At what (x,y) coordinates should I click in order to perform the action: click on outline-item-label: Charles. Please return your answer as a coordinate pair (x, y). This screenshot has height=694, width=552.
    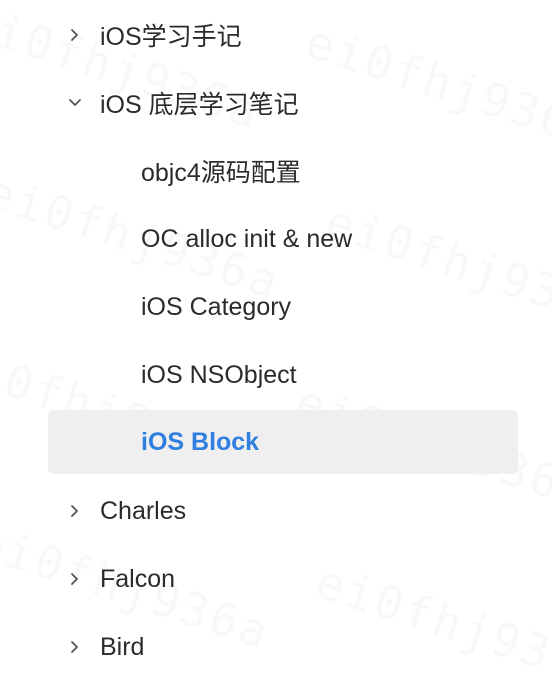
    Looking at the image, I should click on (143, 510).